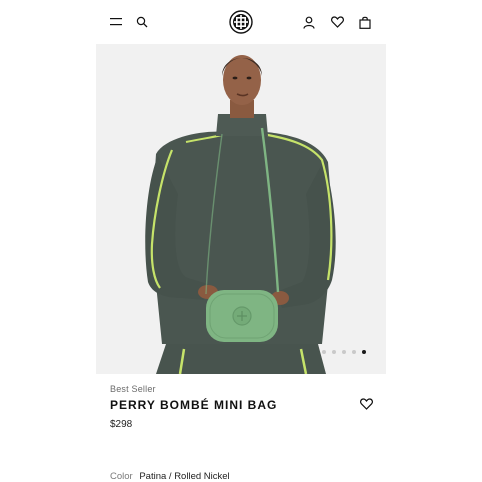  Describe the element at coordinates (116, 22) in the screenshot. I see `hamburger-menu-icon` at that location.